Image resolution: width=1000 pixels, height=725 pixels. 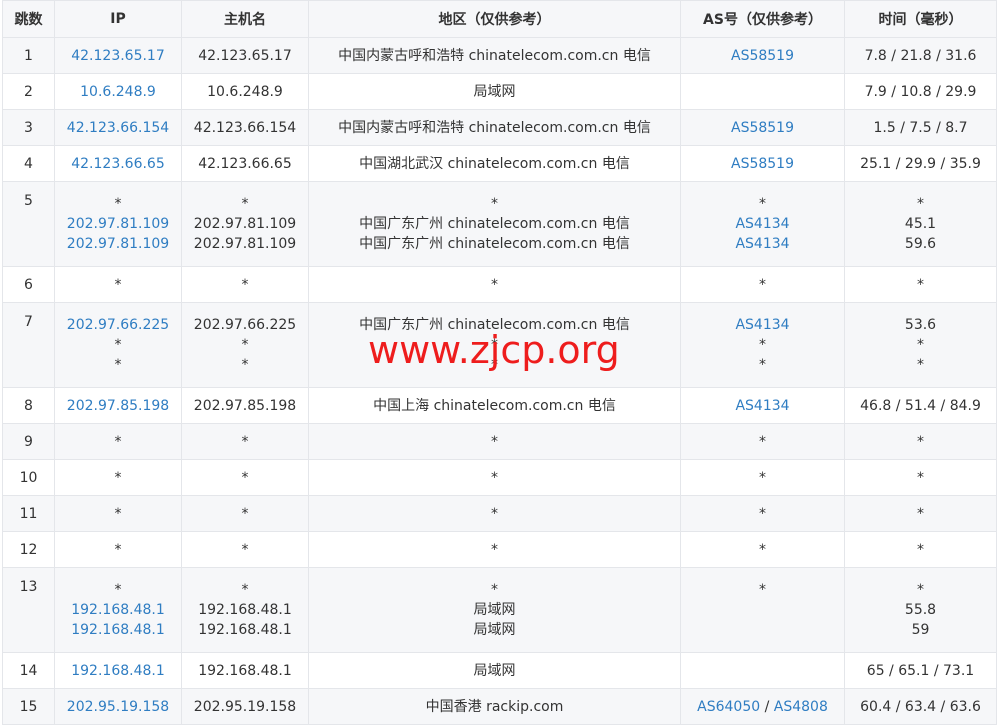 What do you see at coordinates (28, 549) in the screenshot?
I see `hop-cell: 12` at bounding box center [28, 549].